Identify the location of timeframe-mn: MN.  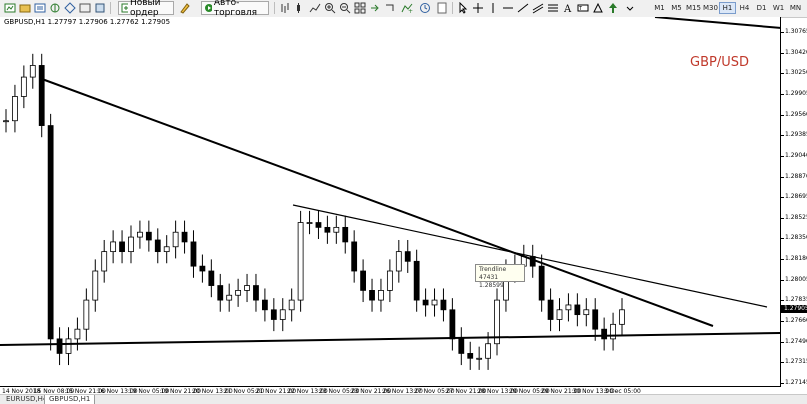
(795, 8).